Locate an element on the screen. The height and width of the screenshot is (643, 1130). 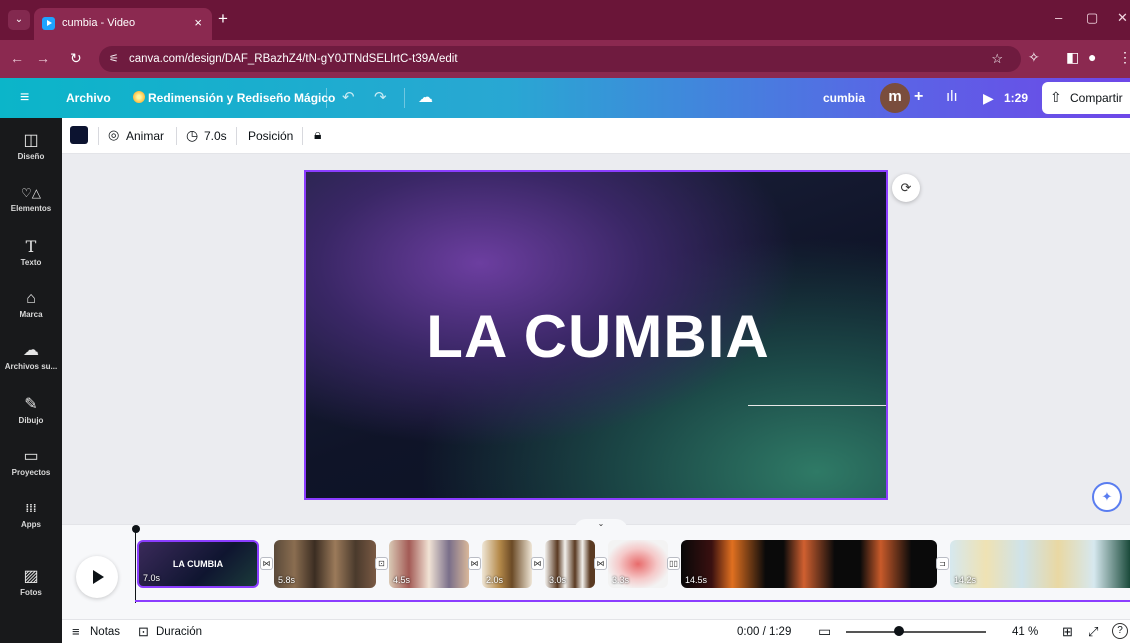
elements-icon: ♡△ is located at coordinates (31, 193).